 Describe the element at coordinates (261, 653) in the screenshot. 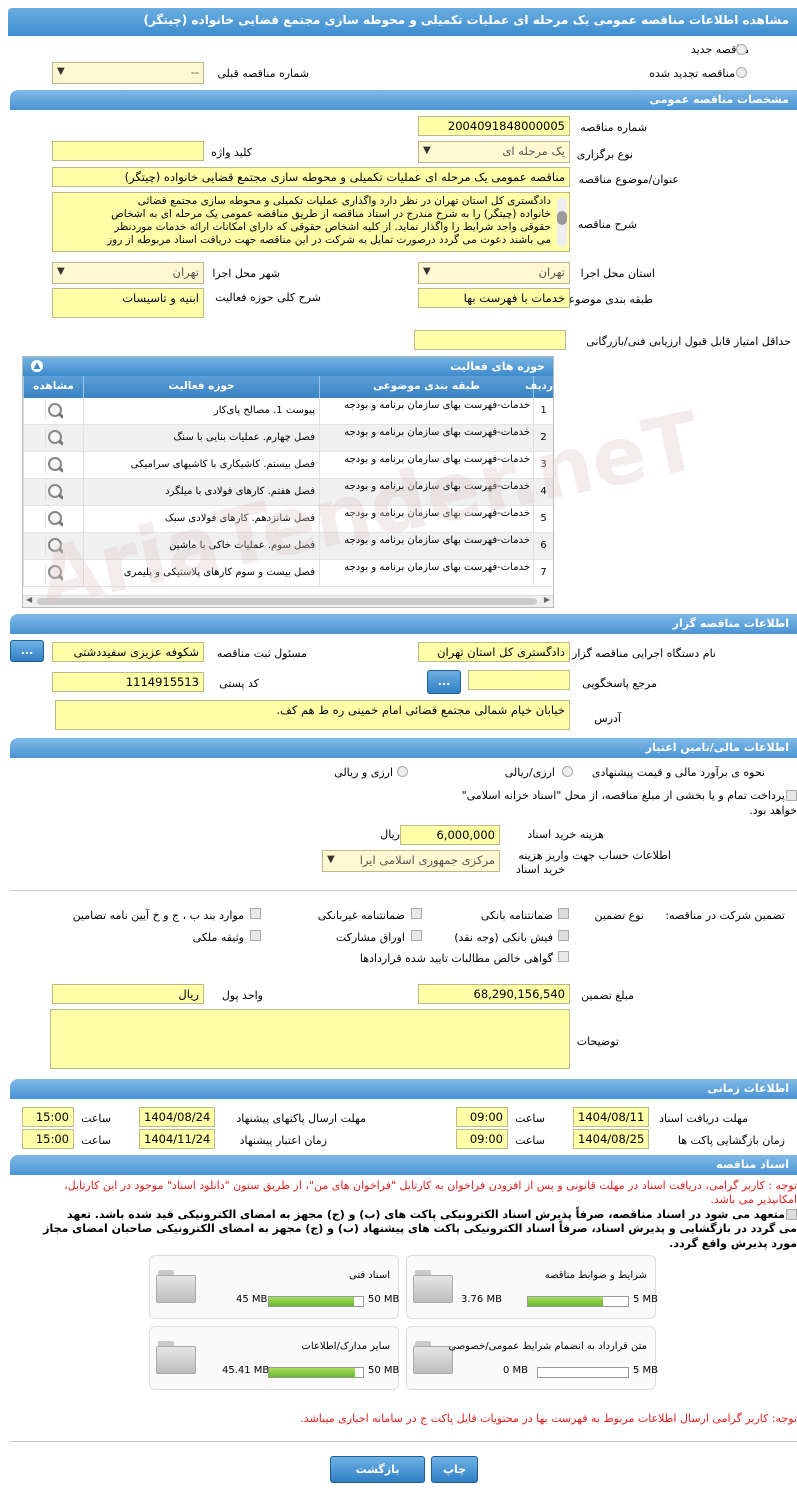

I see `resp-label: مسئول ثبت مناقصه` at that location.